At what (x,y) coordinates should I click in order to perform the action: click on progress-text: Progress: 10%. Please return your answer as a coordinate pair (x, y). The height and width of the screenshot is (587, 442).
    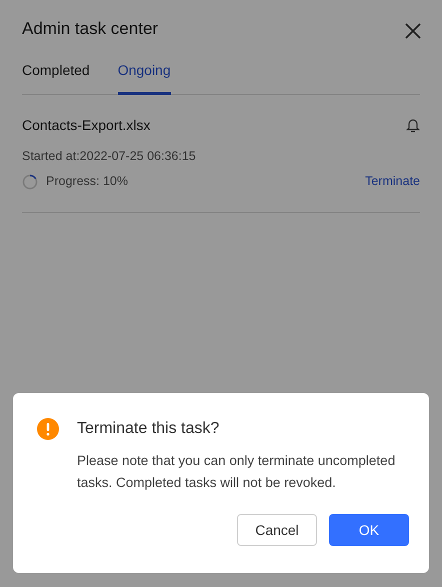
    Looking at the image, I should click on (87, 181).